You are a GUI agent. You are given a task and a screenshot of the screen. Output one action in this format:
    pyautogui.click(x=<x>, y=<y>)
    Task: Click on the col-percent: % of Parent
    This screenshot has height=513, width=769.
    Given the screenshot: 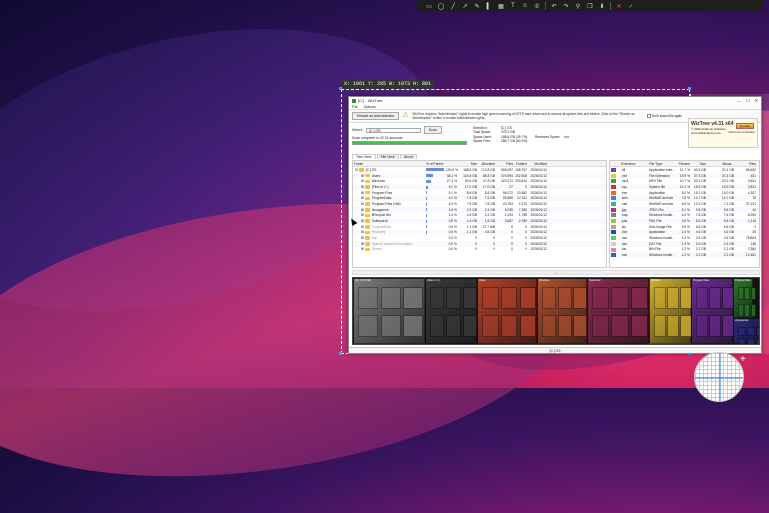 What is the action you would take?
    pyautogui.click(x=435, y=164)
    